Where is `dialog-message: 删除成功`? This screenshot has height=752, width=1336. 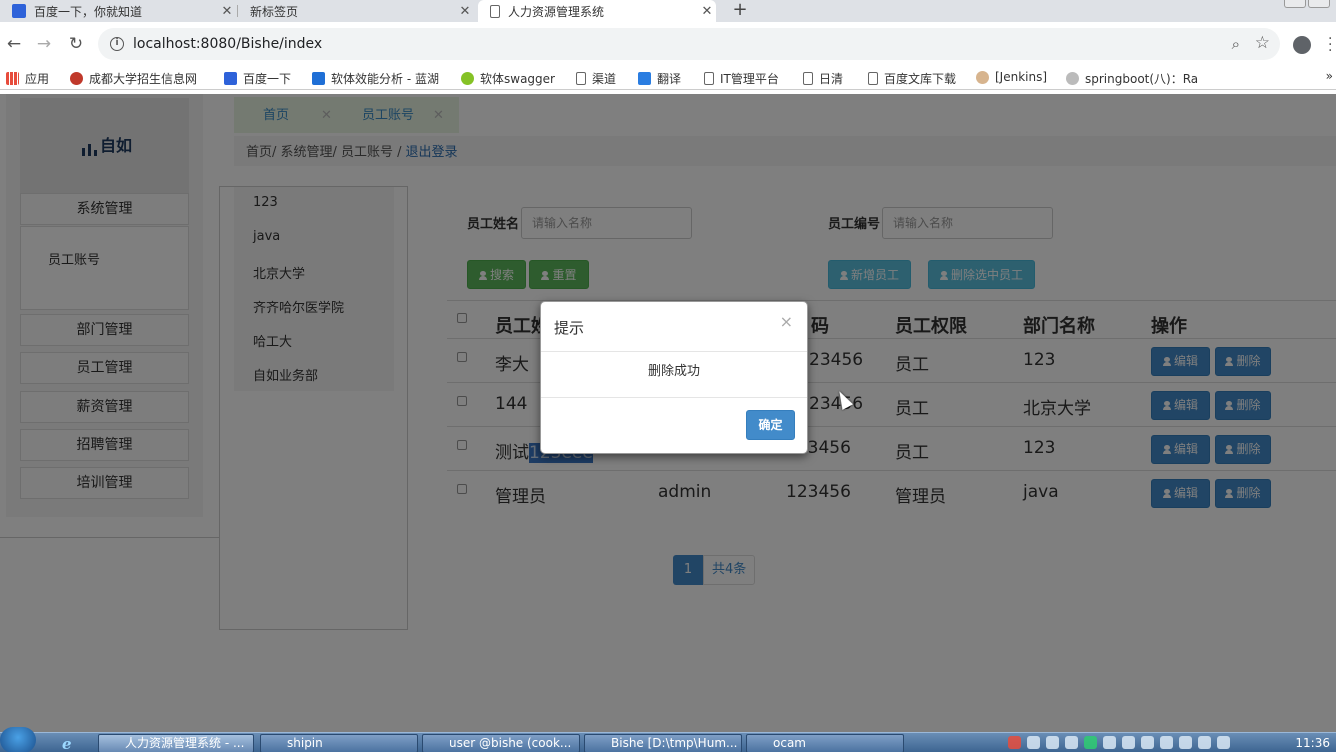 dialog-message: 删除成功 is located at coordinates (674, 375).